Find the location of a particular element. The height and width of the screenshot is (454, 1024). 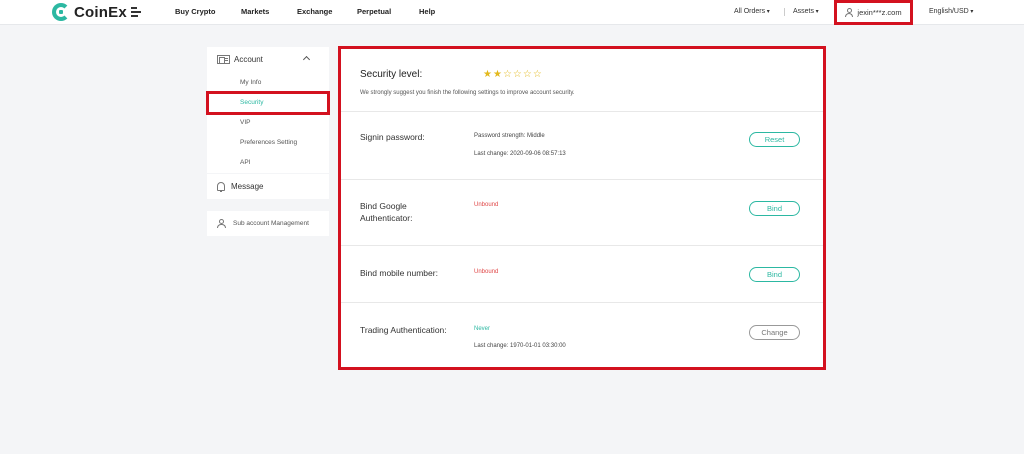

user-group-icon is located at coordinates (222, 223).